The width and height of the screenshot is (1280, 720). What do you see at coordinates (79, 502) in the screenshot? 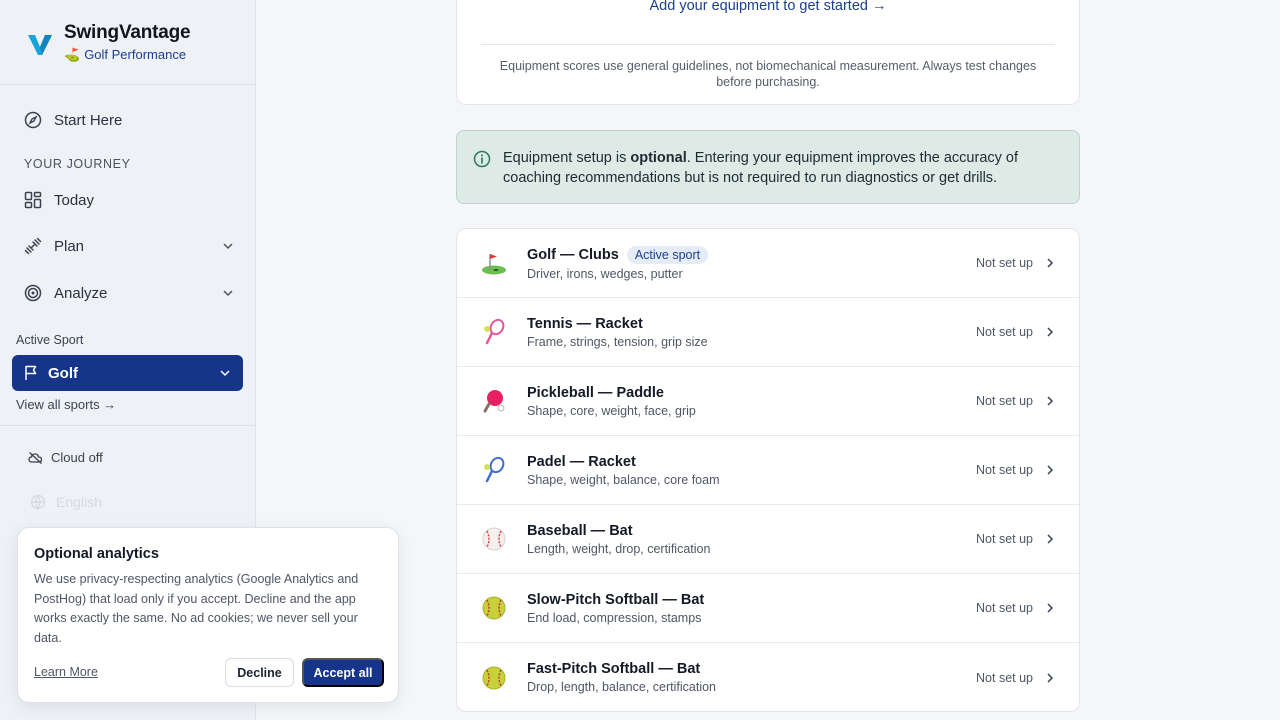
I see `language-label: English` at bounding box center [79, 502].